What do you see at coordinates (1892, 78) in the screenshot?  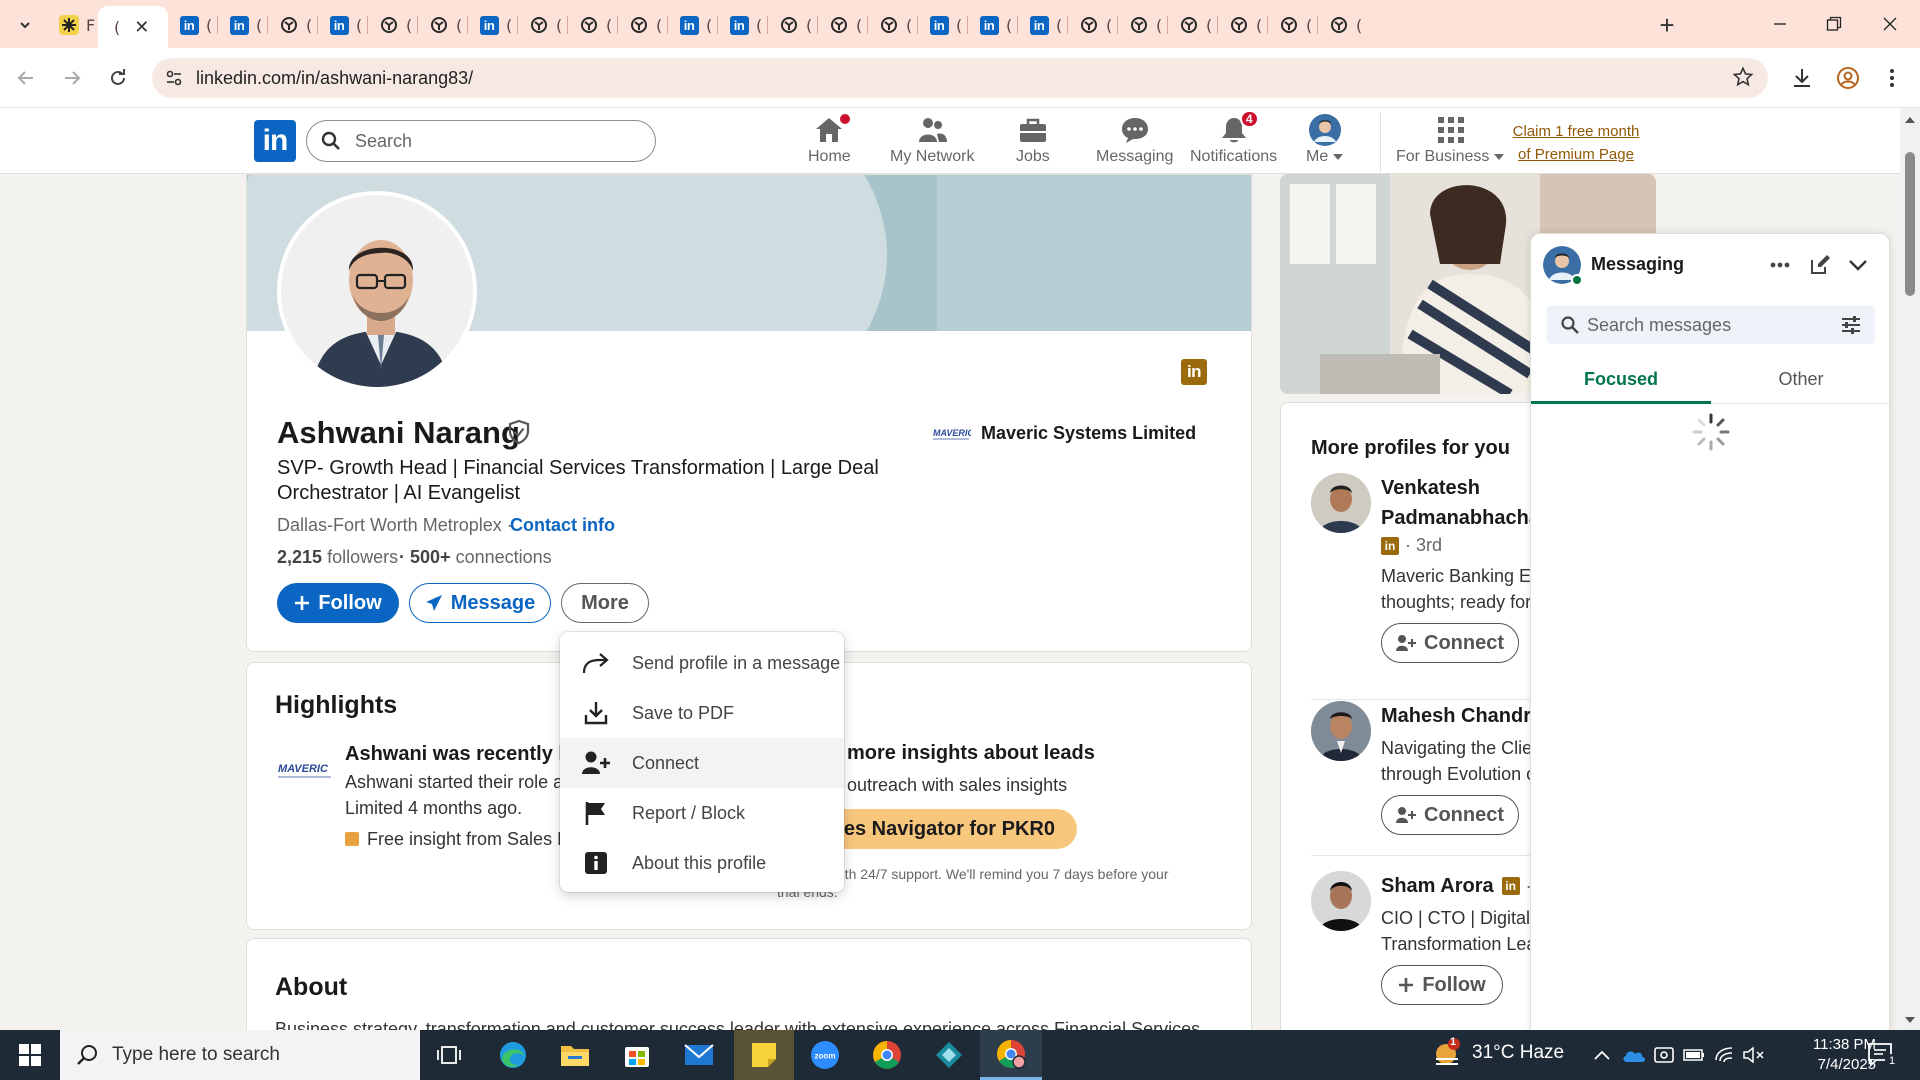 I see `kebab-menu-icon` at bounding box center [1892, 78].